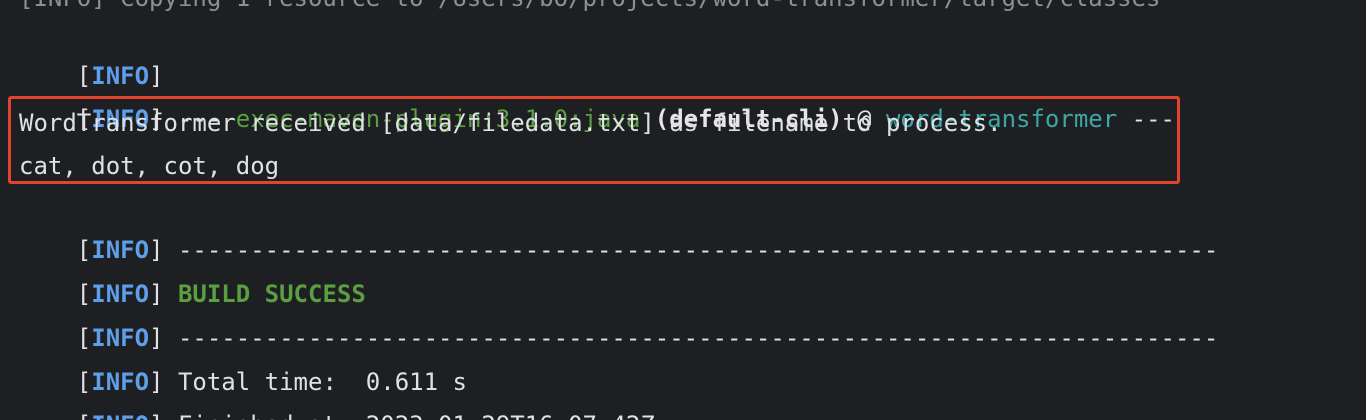 The width and height of the screenshot is (1366, 420). What do you see at coordinates (409, 415) in the screenshot?
I see `finished-at: Finished at: 2023-01-29T16:07:42Z` at bounding box center [409, 415].